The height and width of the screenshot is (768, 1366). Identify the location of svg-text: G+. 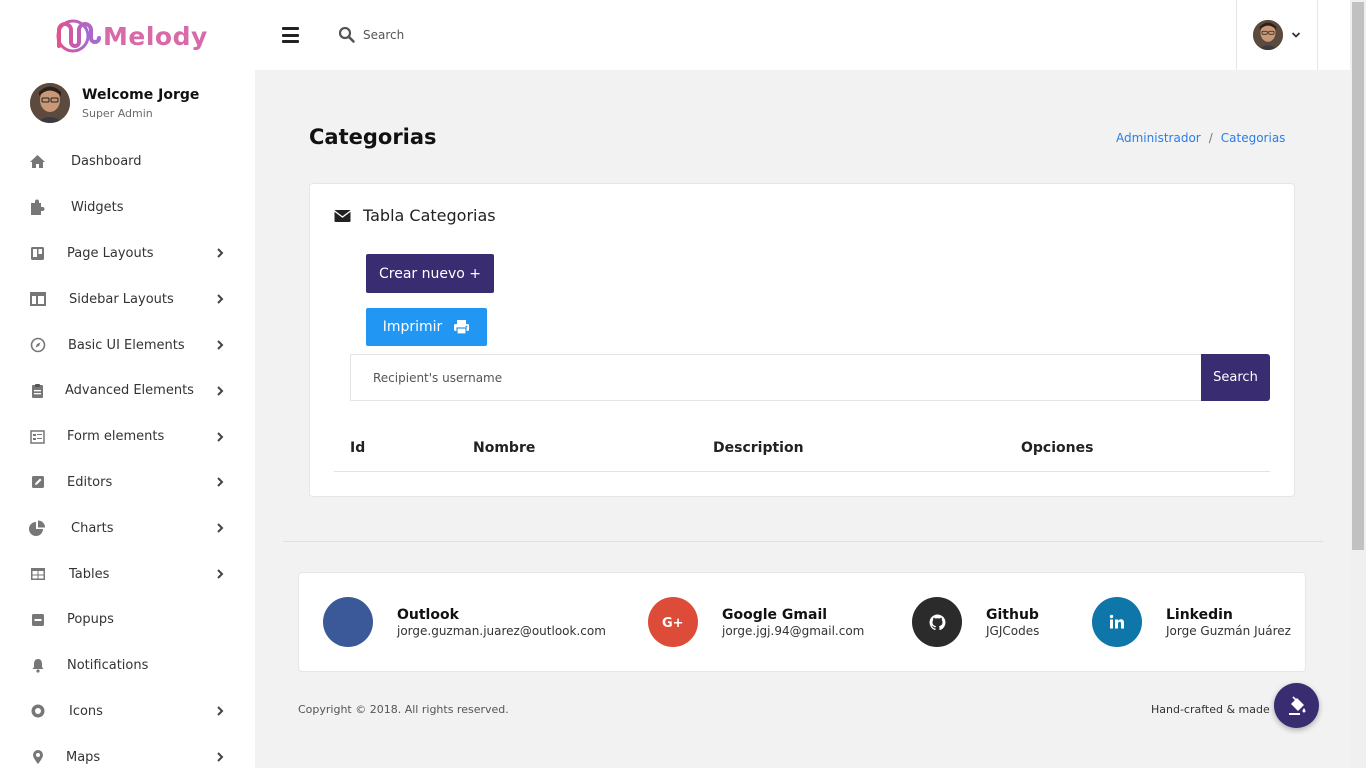
(673, 622).